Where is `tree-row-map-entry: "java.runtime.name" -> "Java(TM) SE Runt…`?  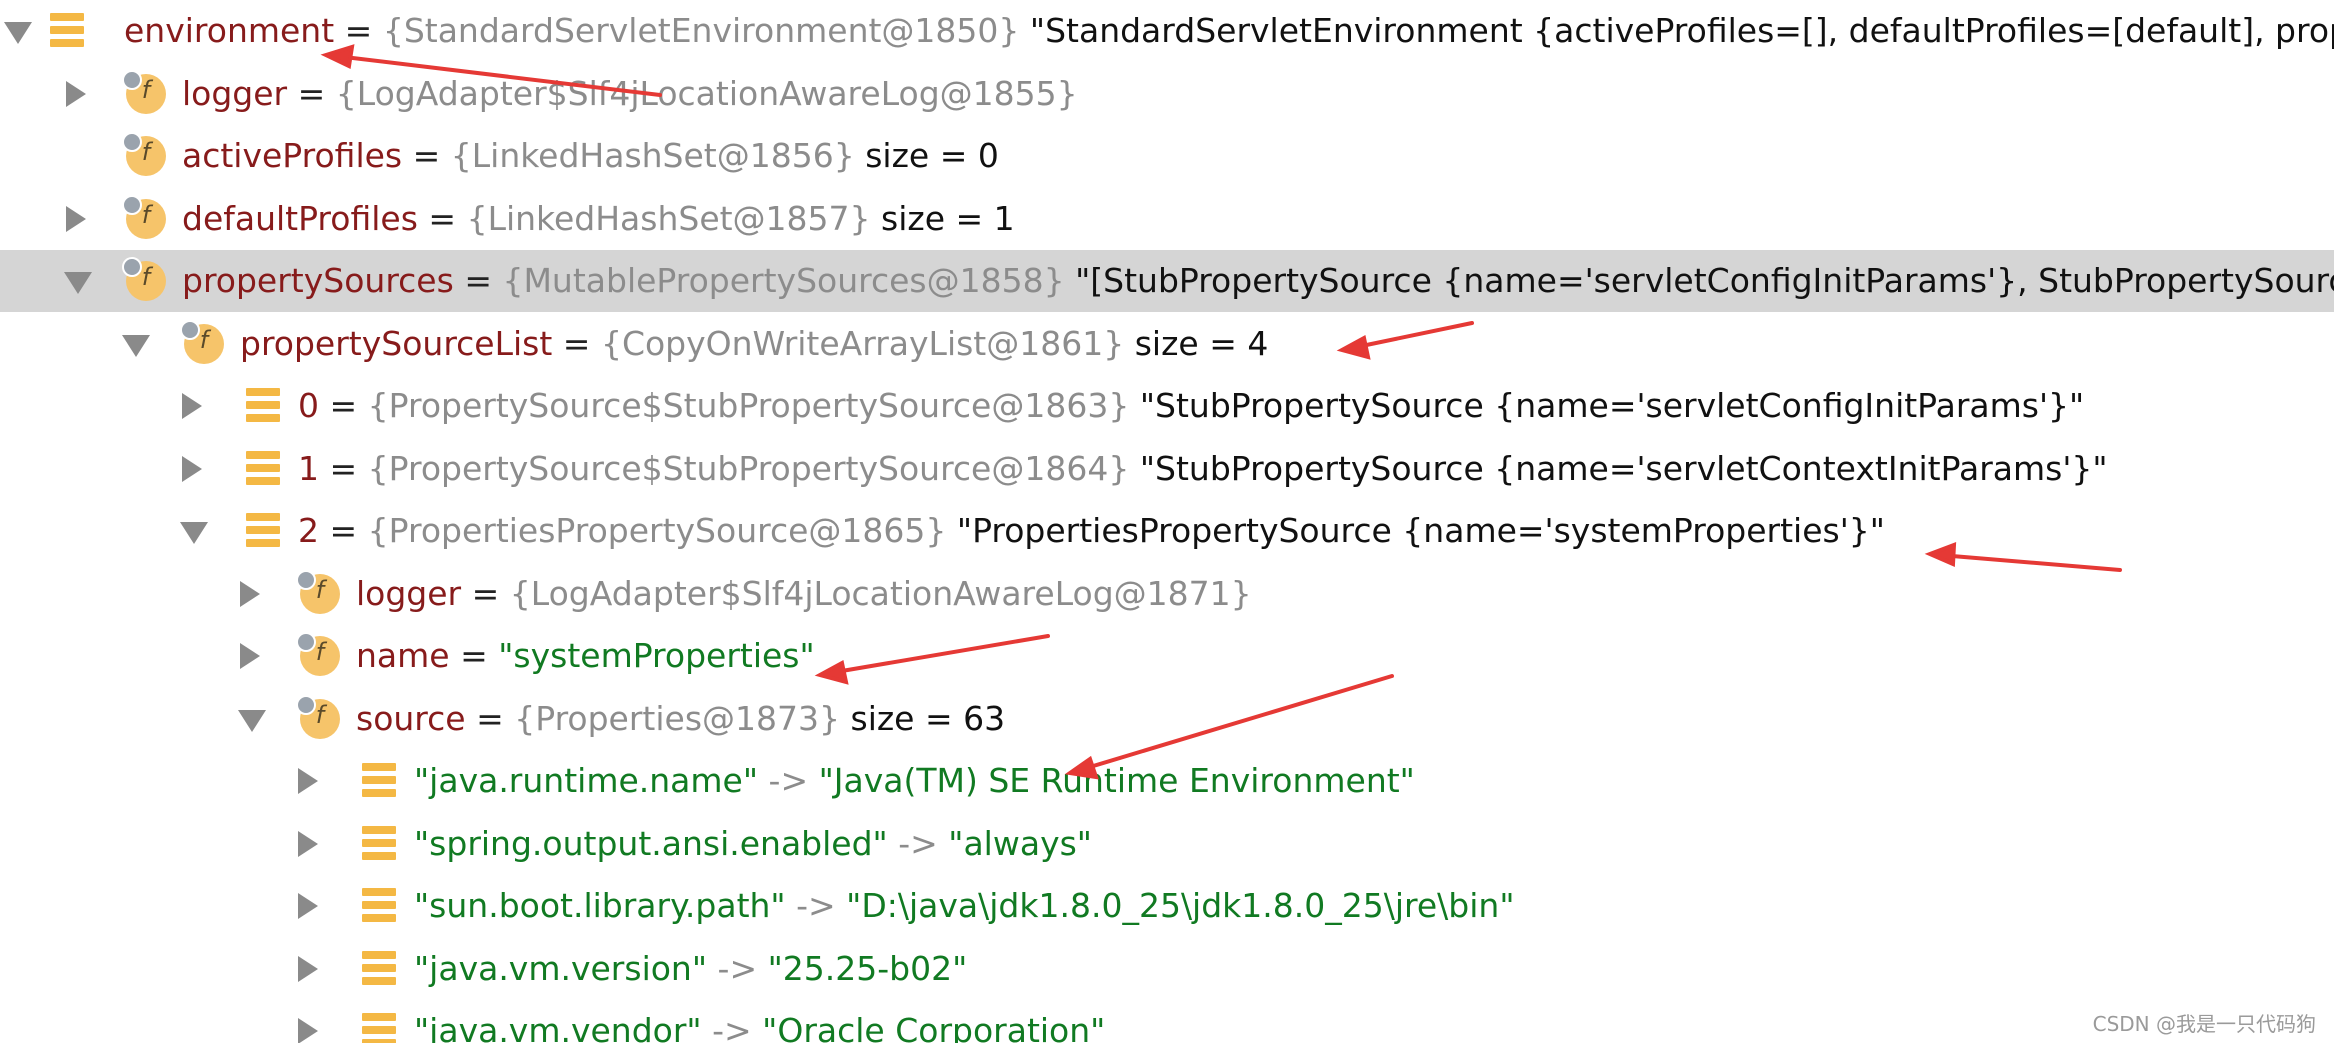
tree-row-map-entry: "java.runtime.name" -> "Java(TM) SE Runt… is located at coordinates (1167, 781).